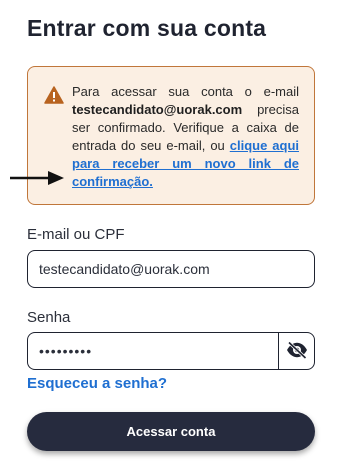 The height and width of the screenshot is (472, 359). Describe the element at coordinates (147, 28) in the screenshot. I see `page-title: Entrar com sua conta` at that location.